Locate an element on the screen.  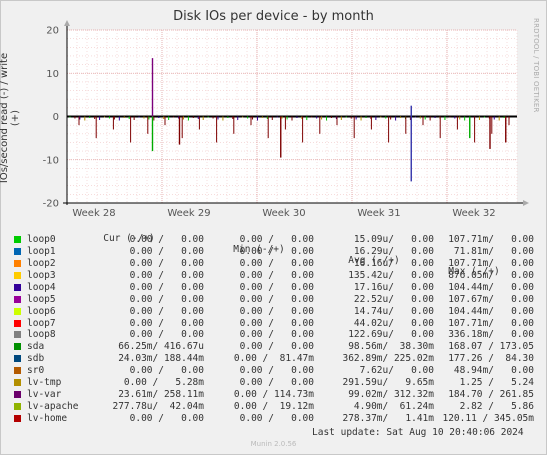
legend-name: loop0 is located at coordinates (41, 239).